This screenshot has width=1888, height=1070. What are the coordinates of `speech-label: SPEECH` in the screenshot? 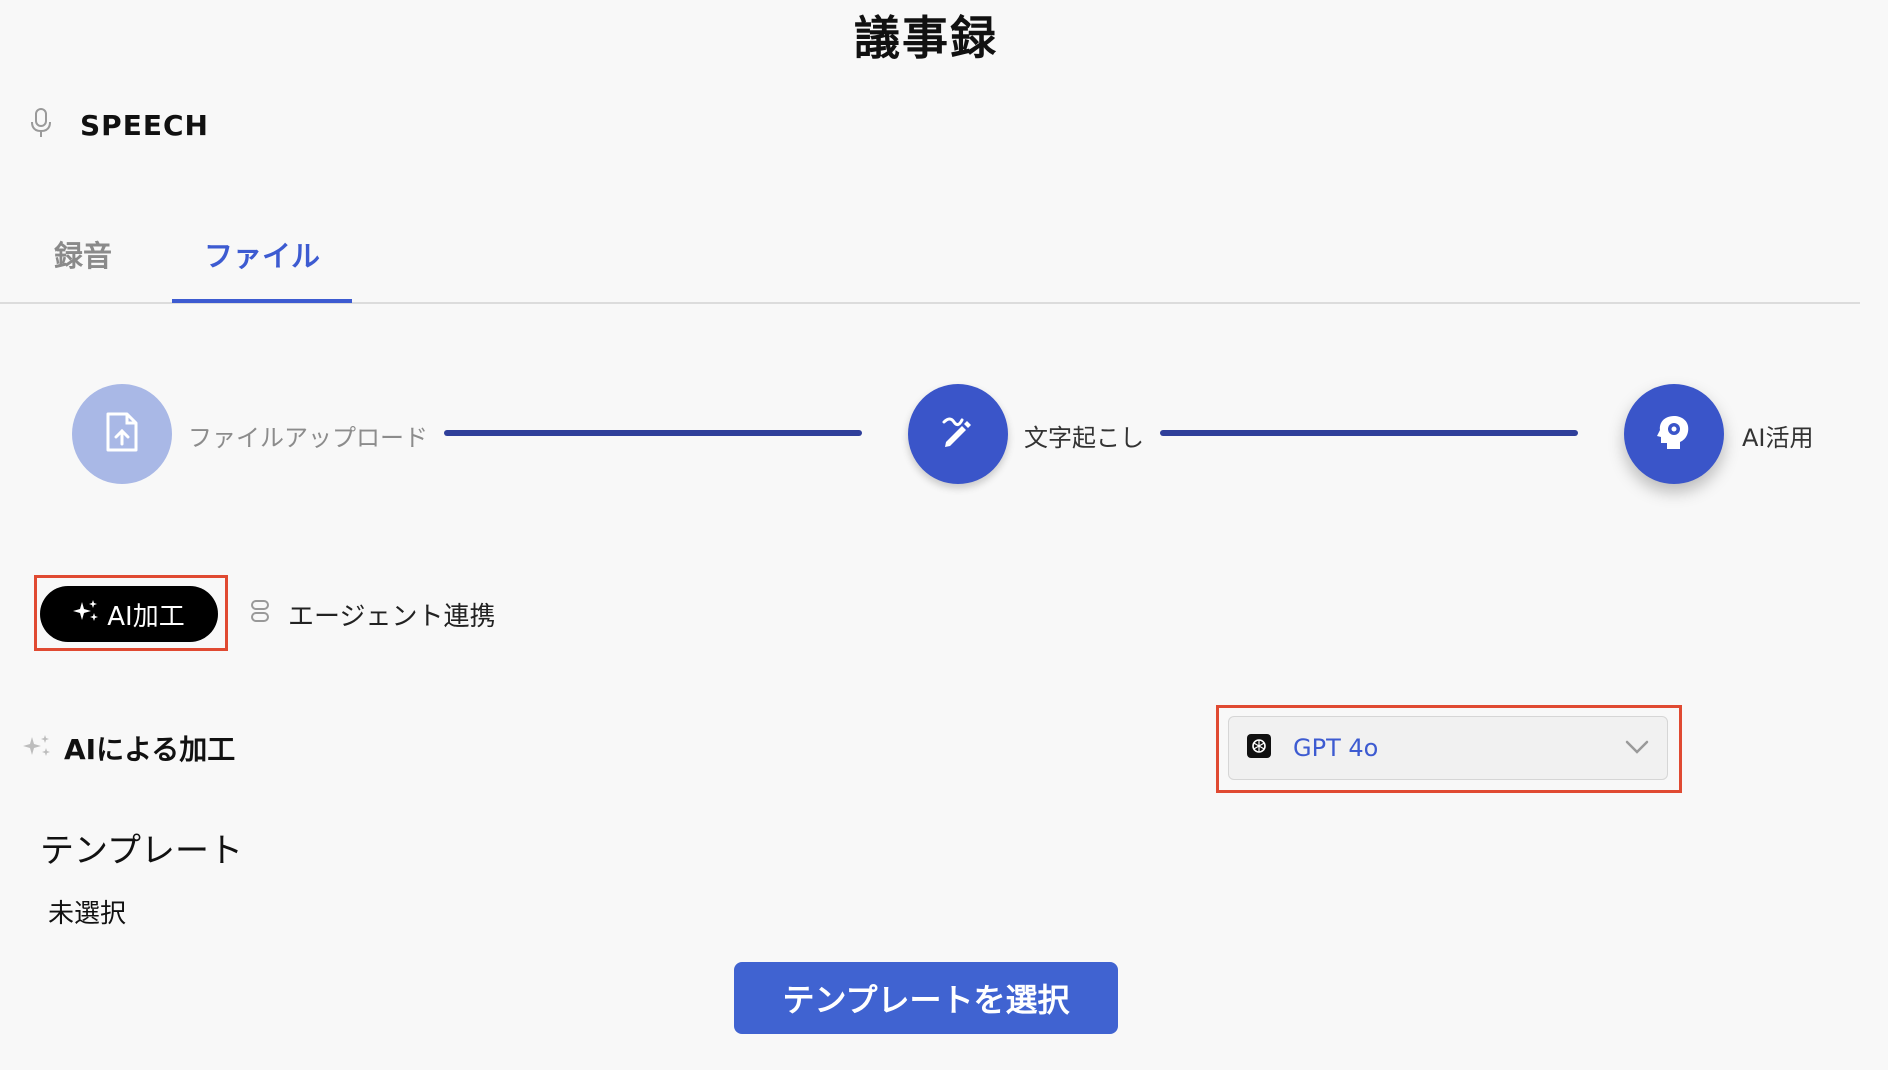 It's located at (144, 125).